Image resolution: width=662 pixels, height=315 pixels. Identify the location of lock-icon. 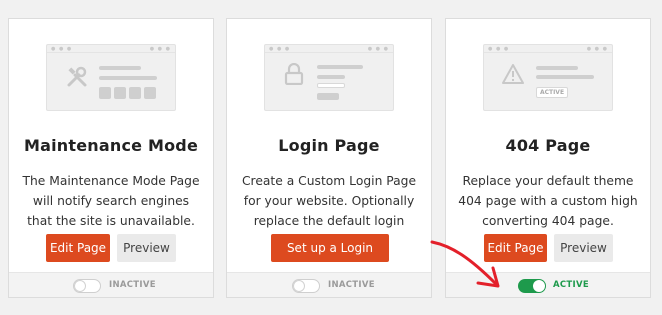
(294, 74).